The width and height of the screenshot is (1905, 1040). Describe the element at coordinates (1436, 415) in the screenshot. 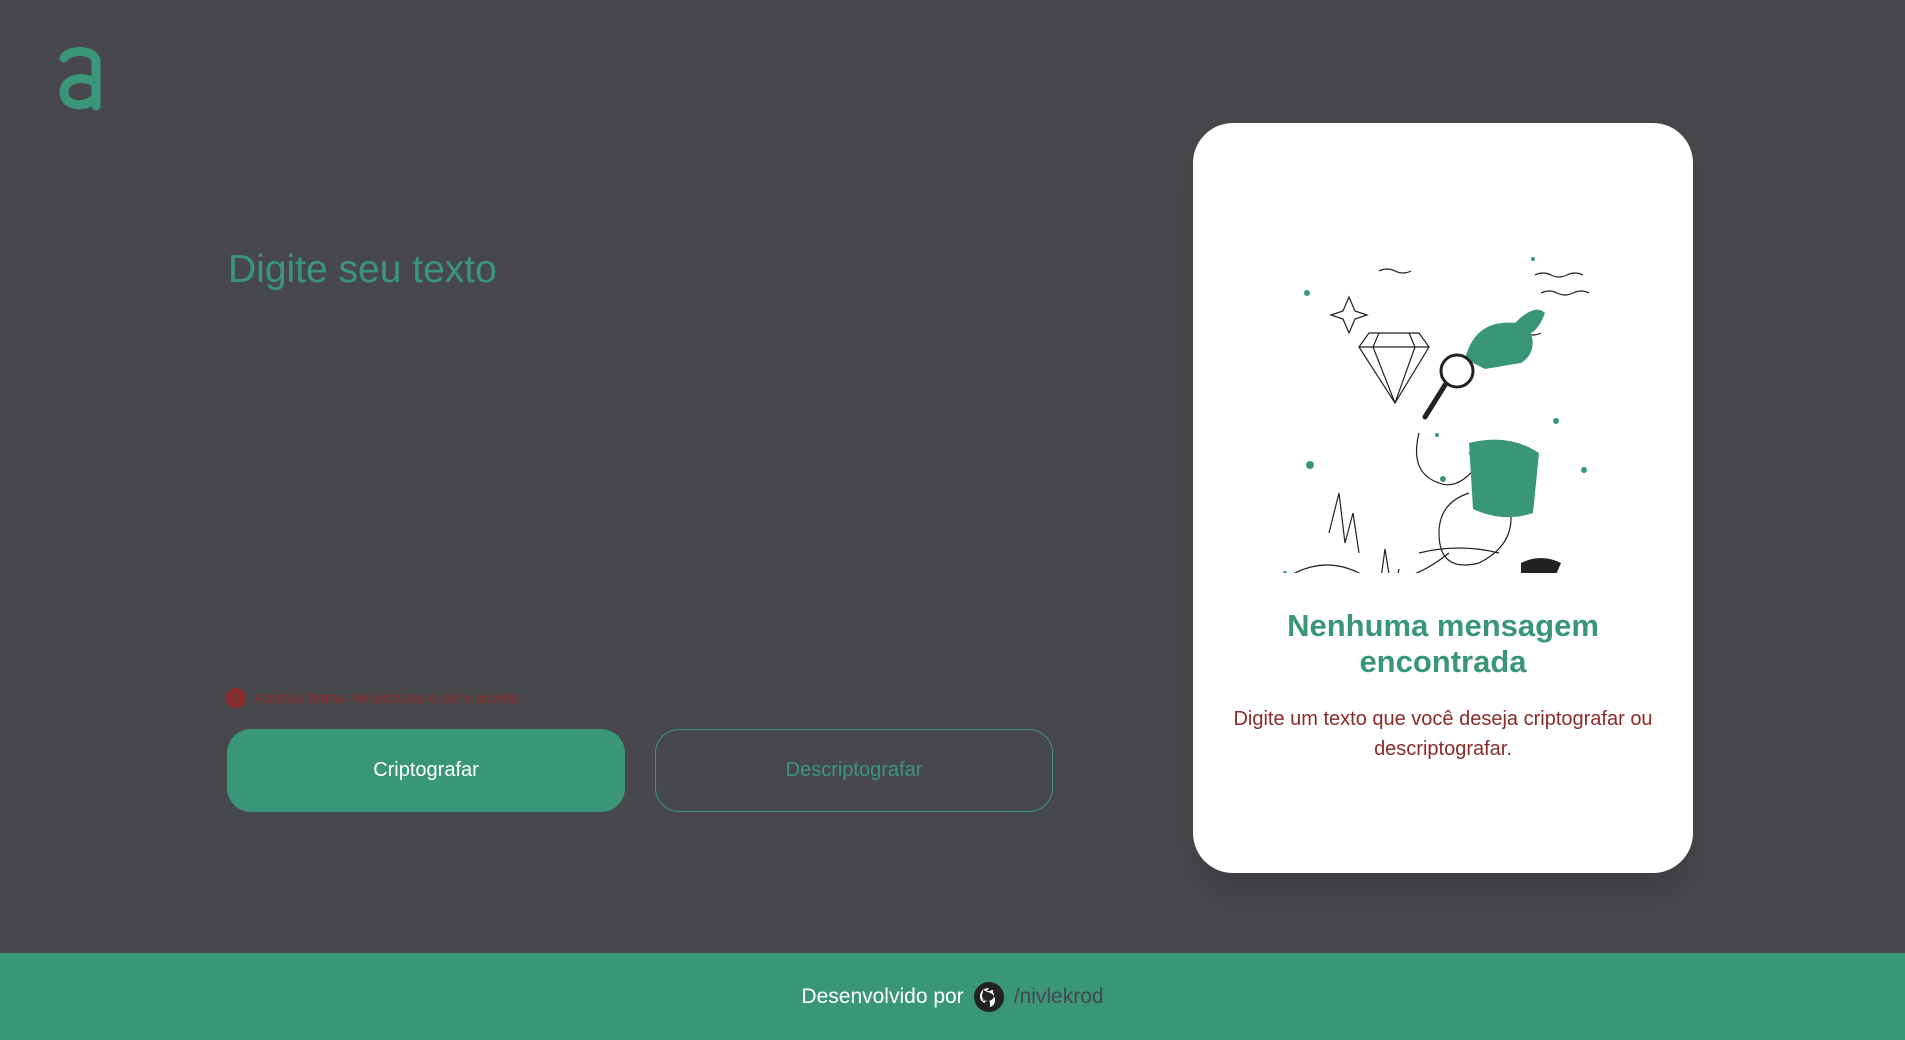

I see `person-with-magnifying-glass-illustration` at that location.